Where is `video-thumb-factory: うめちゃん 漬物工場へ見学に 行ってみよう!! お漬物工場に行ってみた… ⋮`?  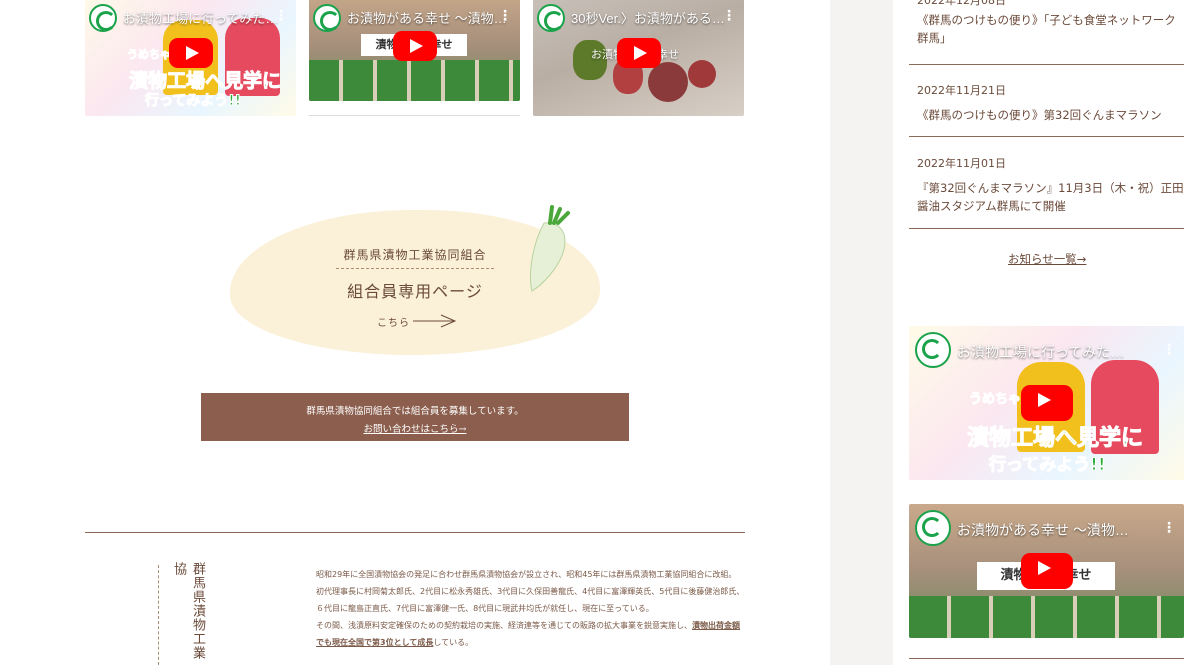 video-thumb-factory: うめちゃん 漬物工場へ見学に 行ってみよう!! お漬物工場に行ってみた… ⋮ is located at coordinates (190, 58).